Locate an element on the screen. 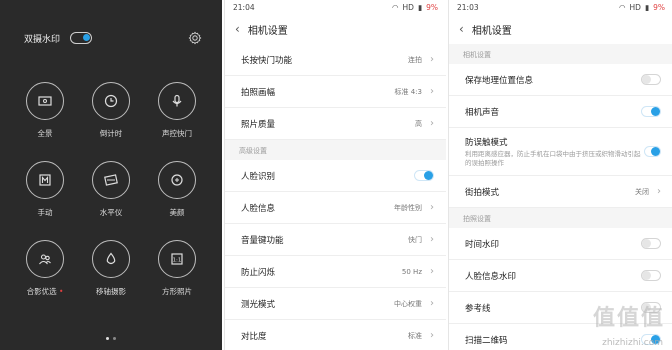  setting-long-press-shutter: 长按快门功能 连拍 › is located at coordinates (335, 60).